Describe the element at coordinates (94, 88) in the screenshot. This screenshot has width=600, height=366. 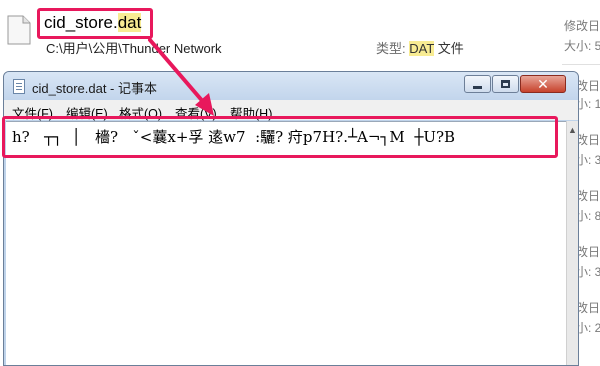
I see `window-title: cid_store.dat - 记事本` at that location.